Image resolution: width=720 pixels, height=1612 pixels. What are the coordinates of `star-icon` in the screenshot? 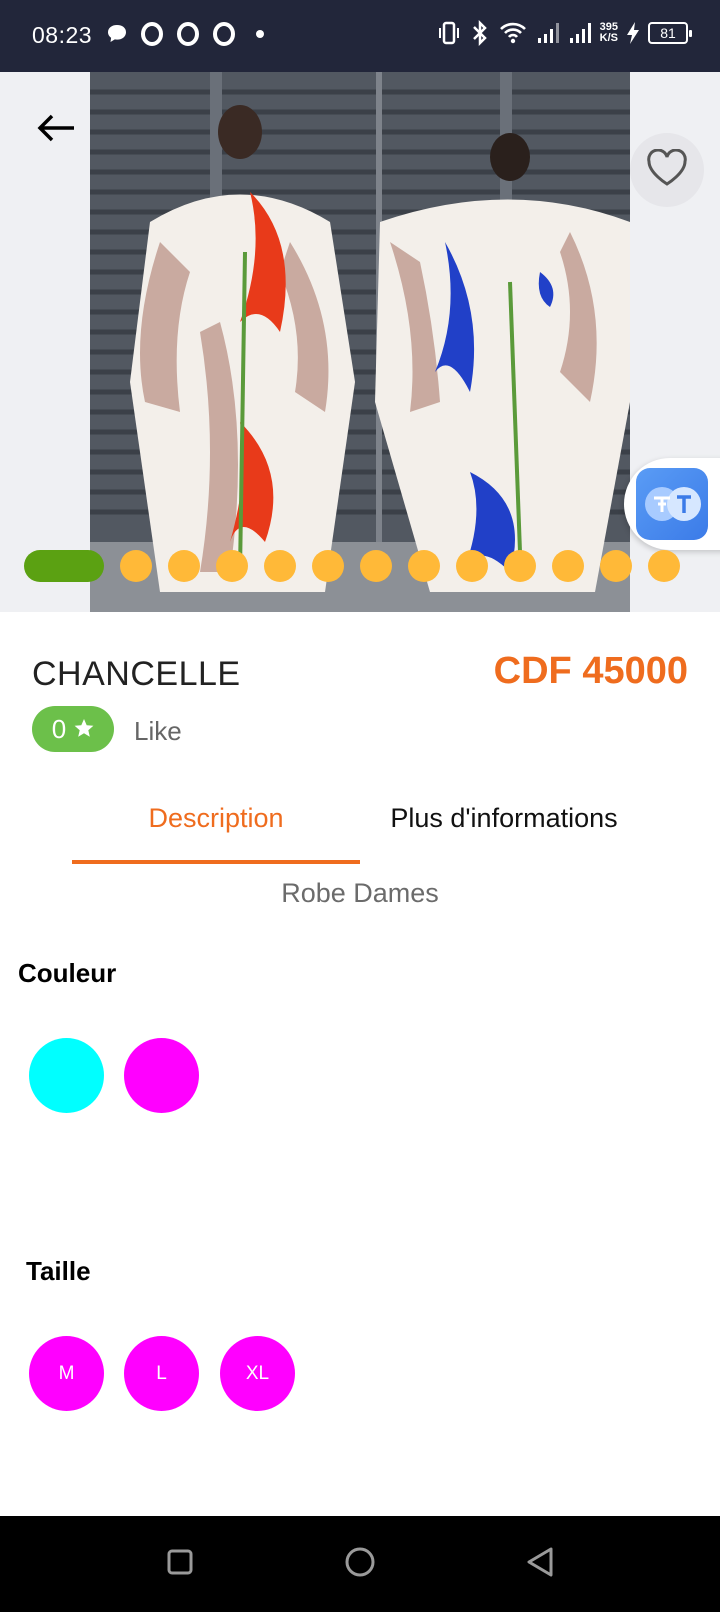 It's located at (84, 729).